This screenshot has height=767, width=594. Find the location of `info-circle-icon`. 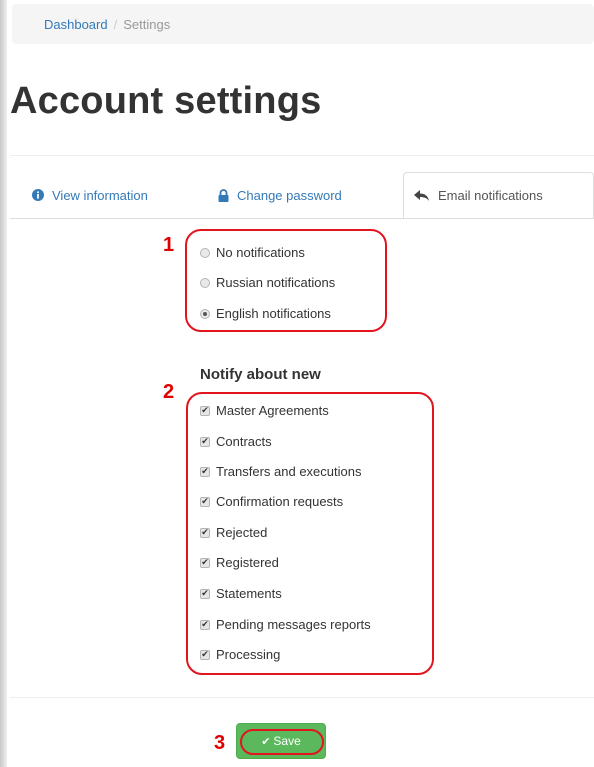

info-circle-icon is located at coordinates (38, 195).